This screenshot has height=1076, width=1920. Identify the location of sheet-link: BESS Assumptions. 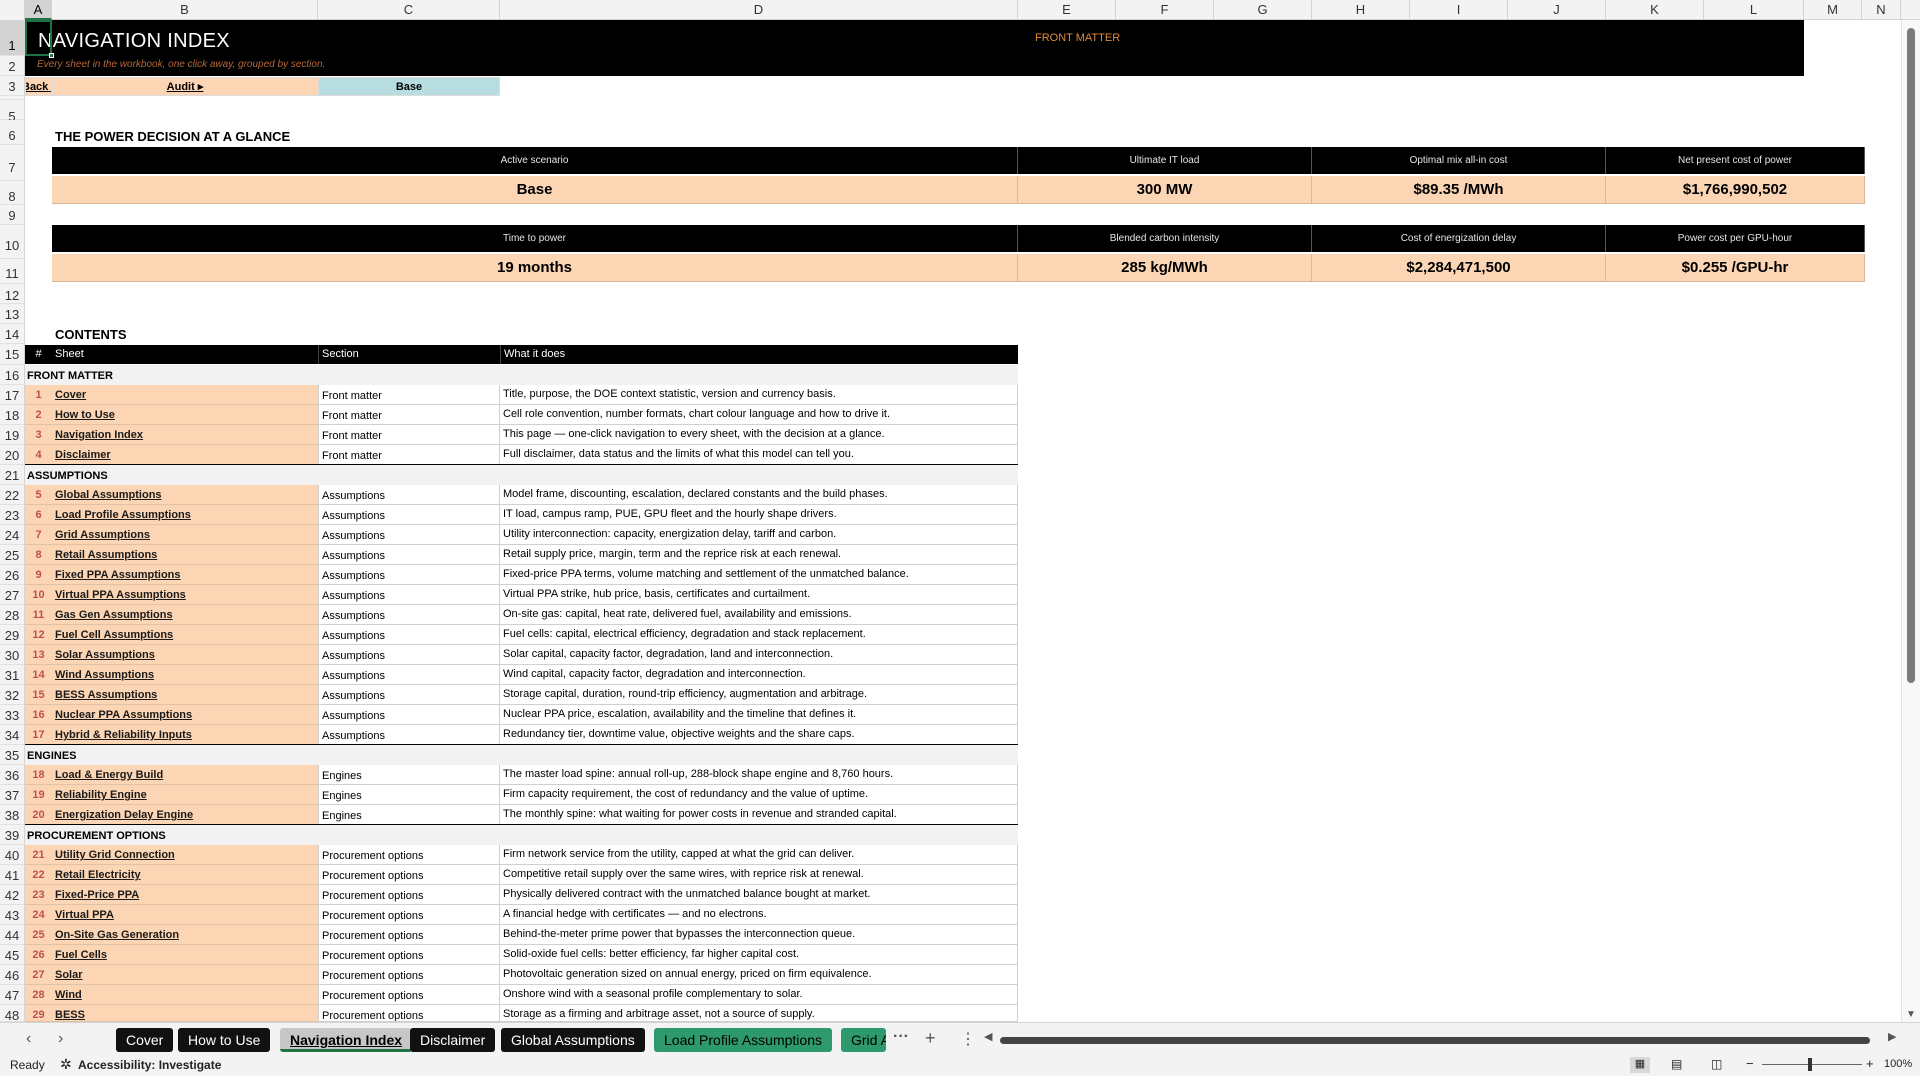
(185, 695).